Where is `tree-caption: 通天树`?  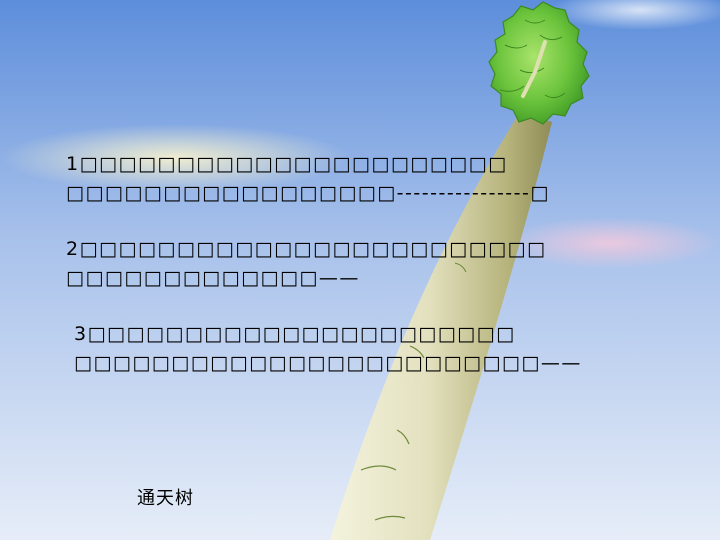
tree-caption: 通天树 is located at coordinates (165, 498).